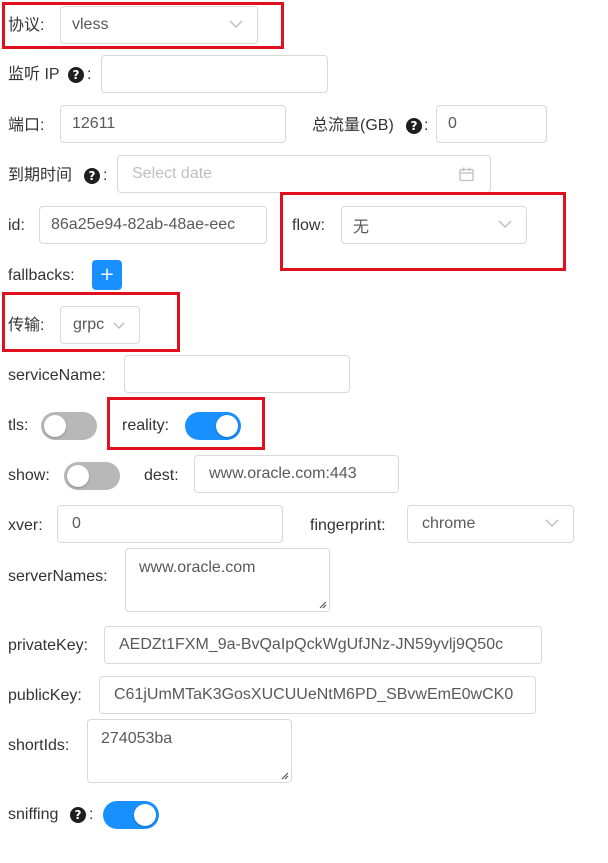 This screenshot has height=863, width=608. I want to click on expiry-time-label: 到期时间, so click(40, 175).